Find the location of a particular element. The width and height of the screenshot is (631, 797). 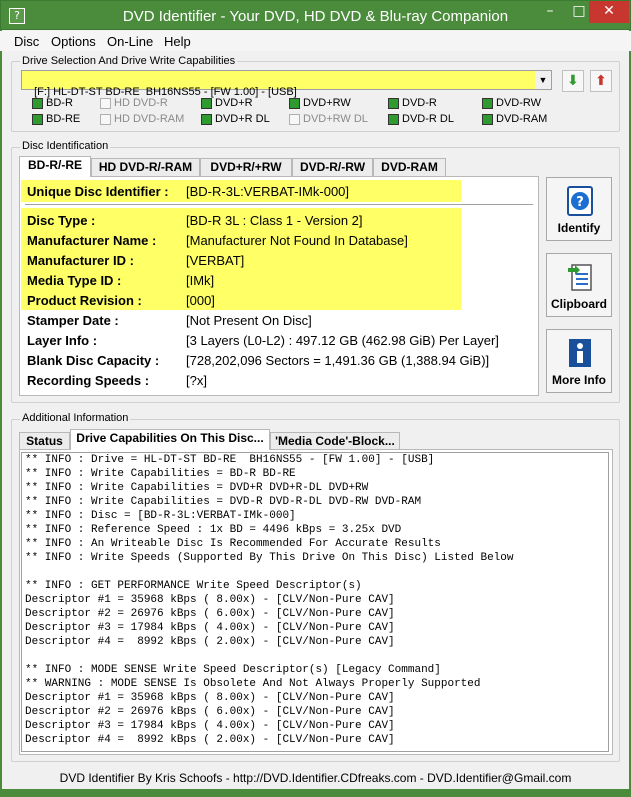

cap-dvd-plus-rw: DVD+RW is located at coordinates (320, 104).